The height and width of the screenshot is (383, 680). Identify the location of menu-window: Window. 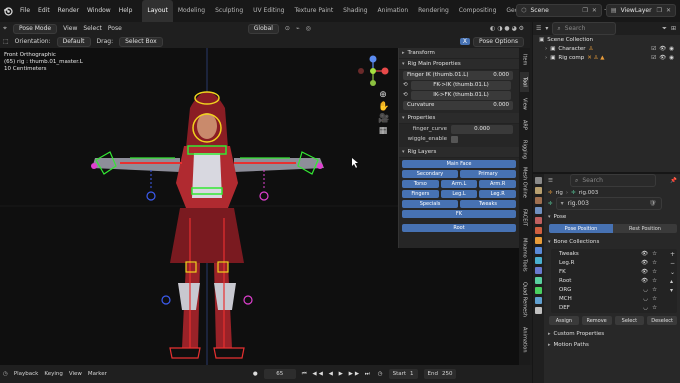
(99, 11).